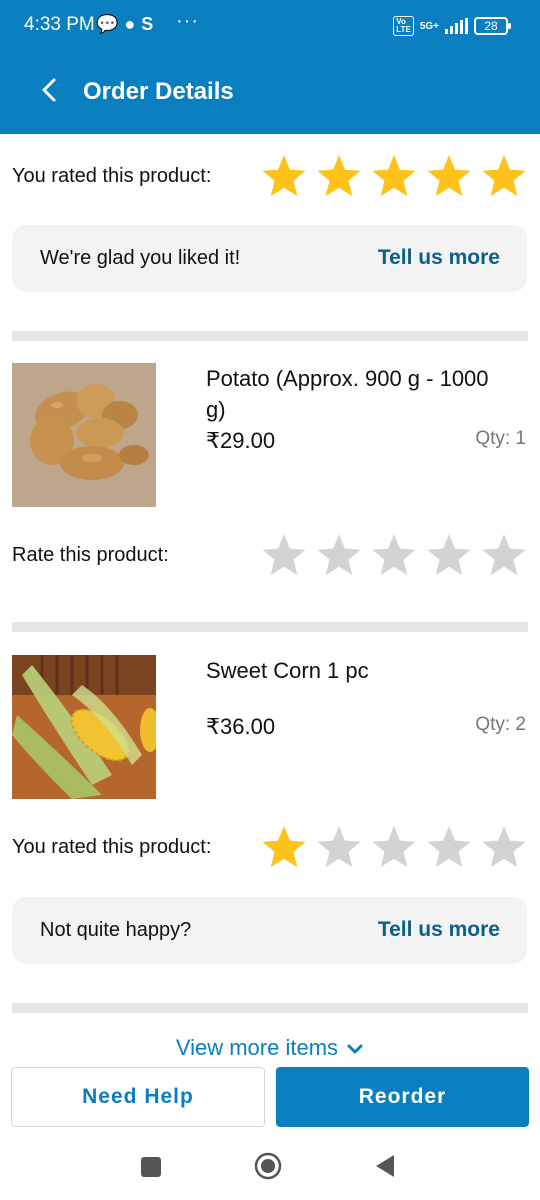 This screenshot has height=1200, width=540. What do you see at coordinates (241, 726) in the screenshot?
I see `product-price: ₹36.00` at bounding box center [241, 726].